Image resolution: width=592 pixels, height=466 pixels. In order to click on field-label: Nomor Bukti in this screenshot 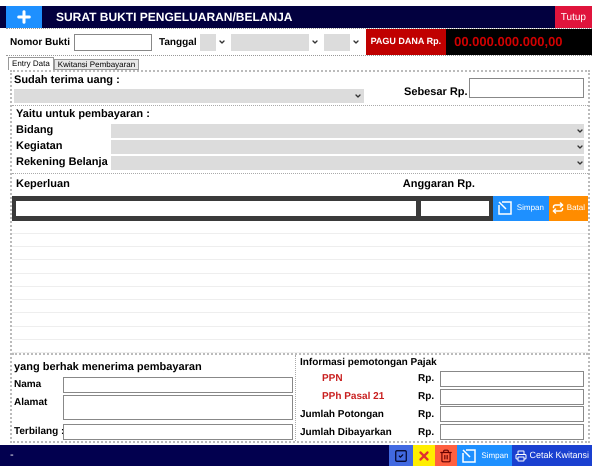, I will do `click(40, 43)`.